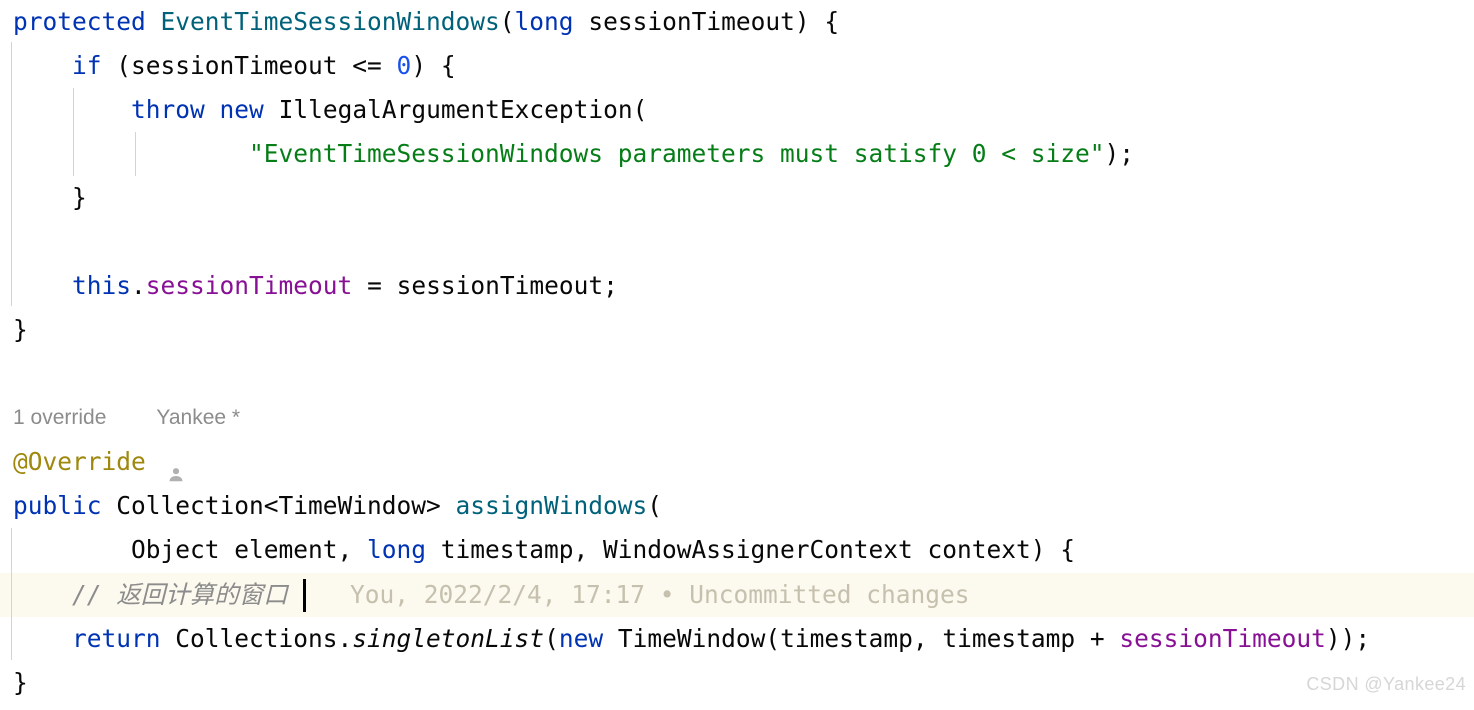 This screenshot has height=710, width=1474. Describe the element at coordinates (737, 286) in the screenshot. I see `code-line: this.sessionTimeout = sessionTimeout;` at that location.